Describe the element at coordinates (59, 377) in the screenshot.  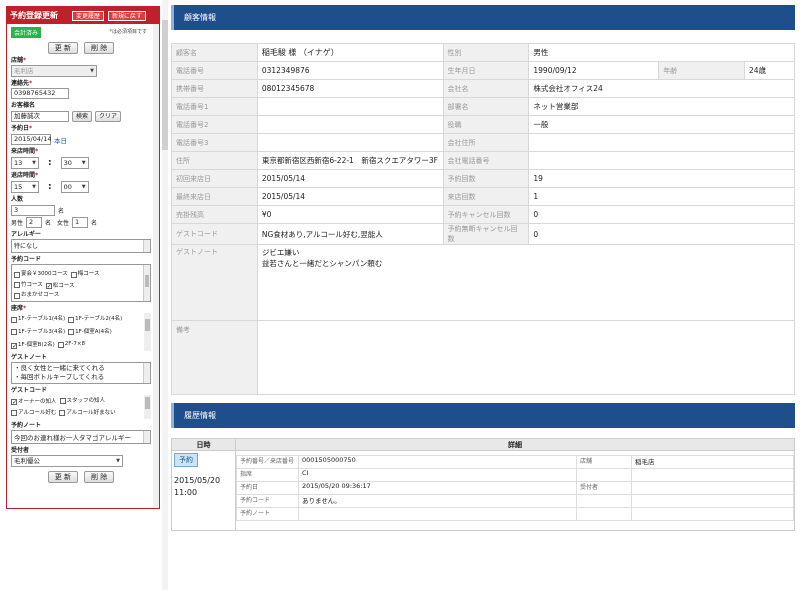
I see `guestnote-line: ・毎回ボトルキープしてくれる` at that location.